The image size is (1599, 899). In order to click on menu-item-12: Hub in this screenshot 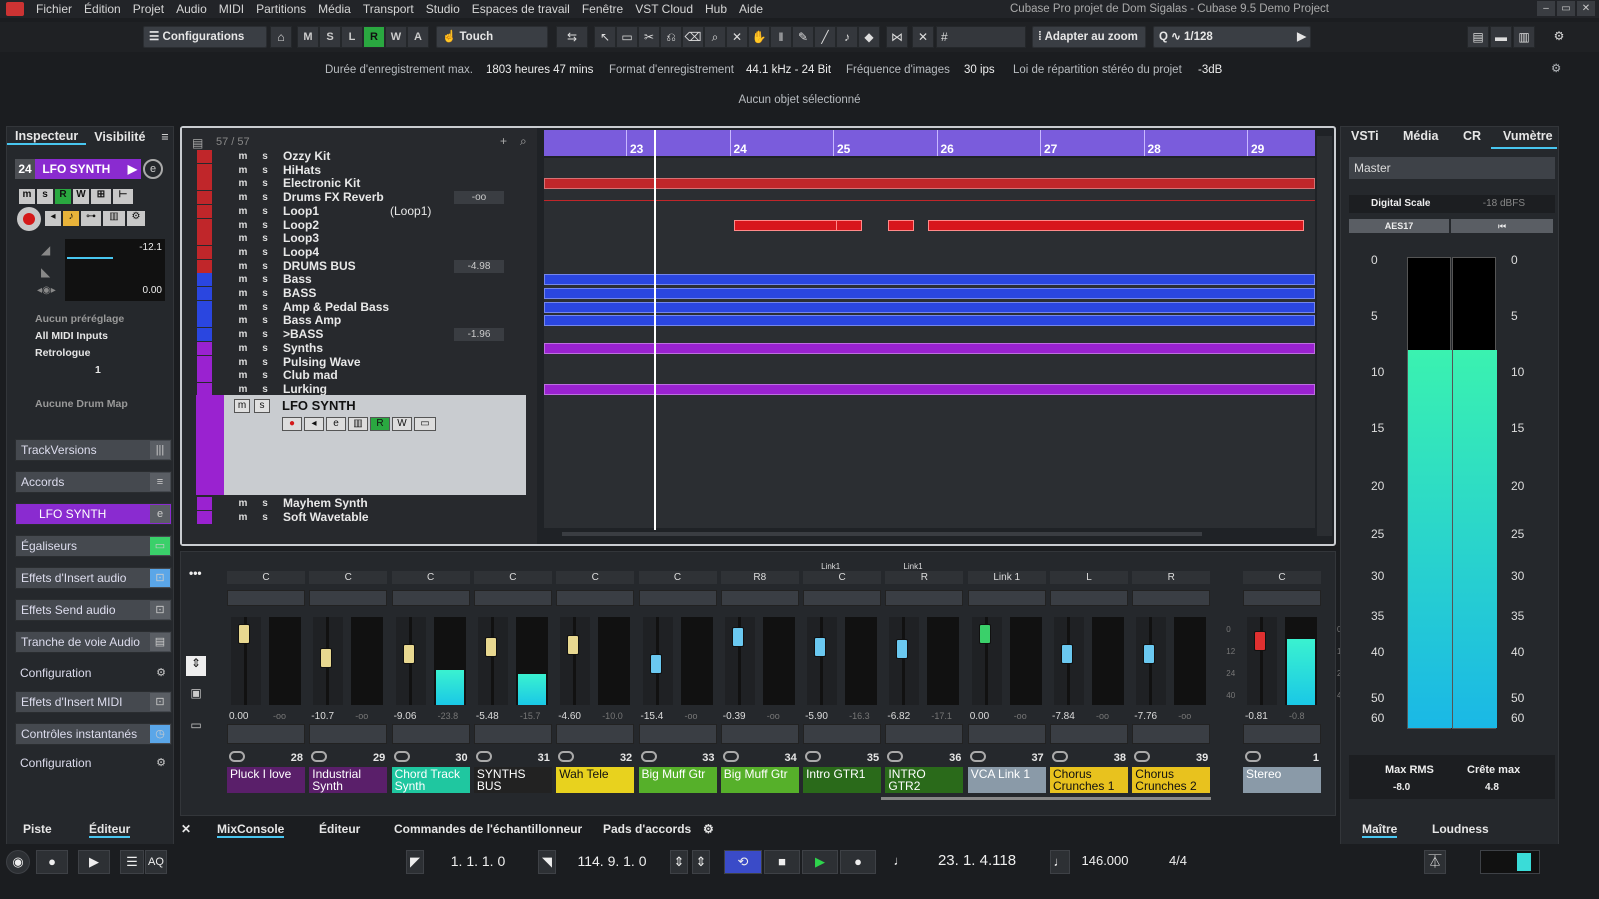, I will do `click(716, 9)`.